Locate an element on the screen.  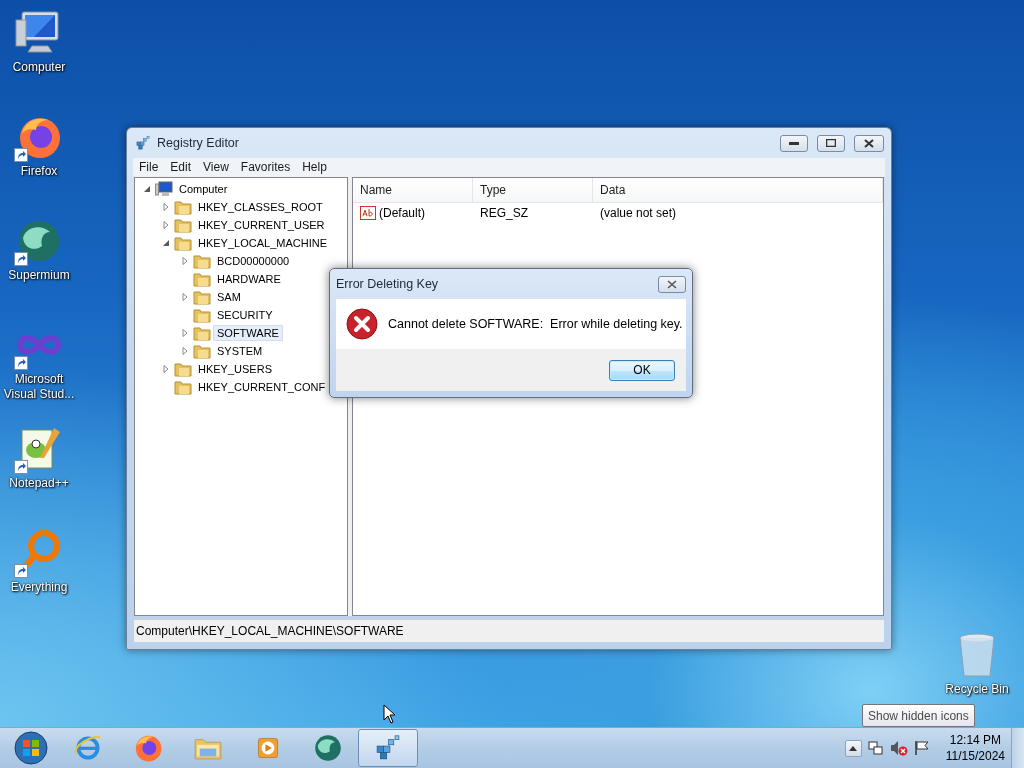
tree-item: SOFTWARE is located at coordinates (248, 333).